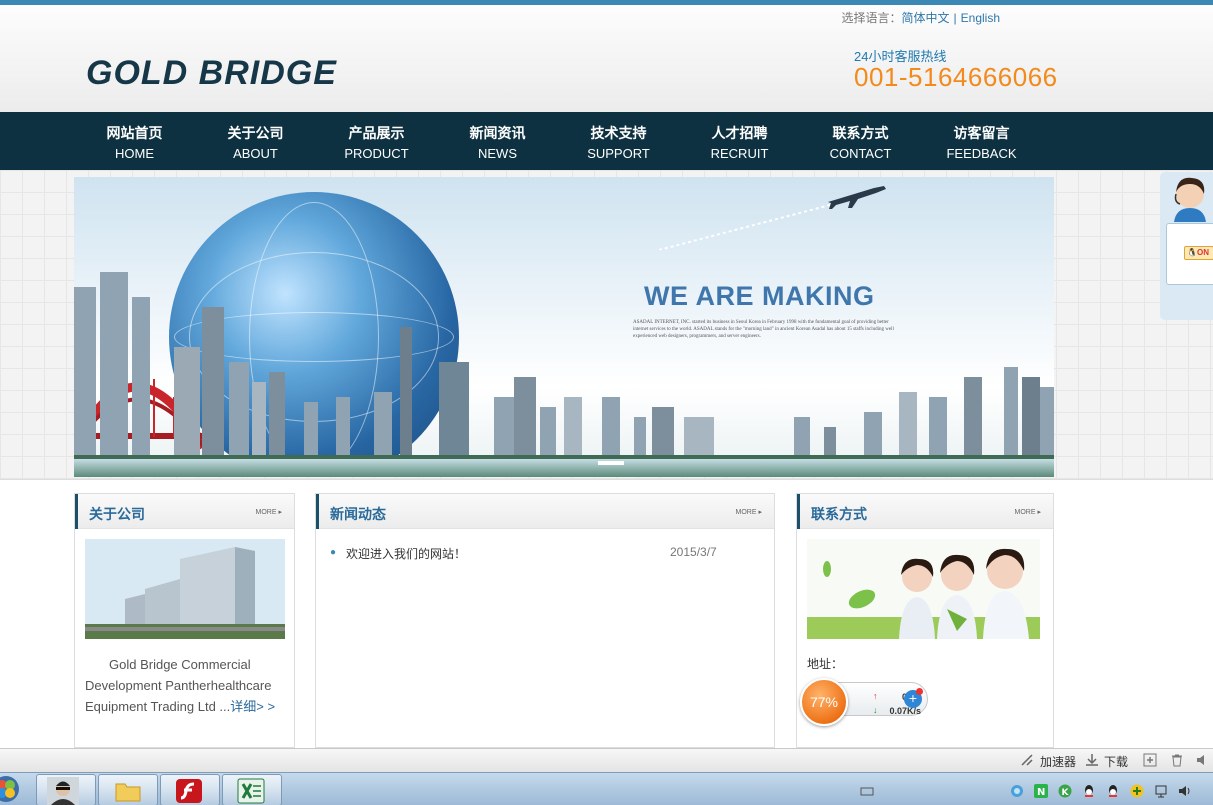  Describe the element at coordinates (255, 153) in the screenshot. I see `nav-label-en: ABOUT` at that location.